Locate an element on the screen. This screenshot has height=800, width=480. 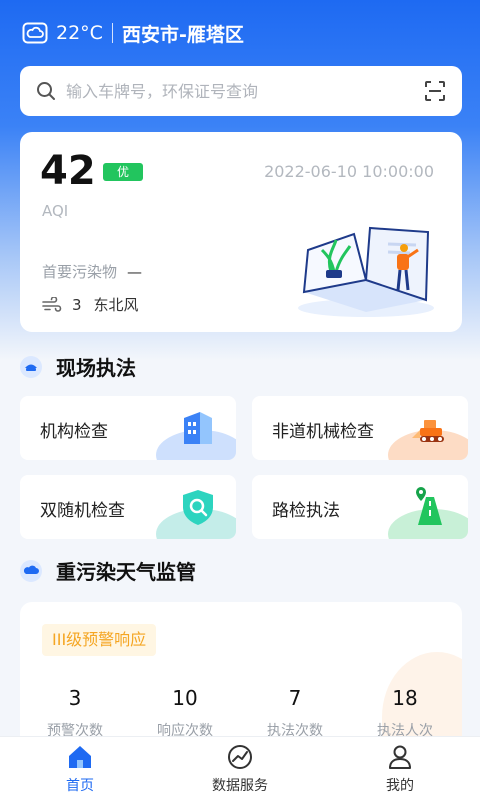
section-title-onsite: 现场执法 is located at coordinates (78, 366).